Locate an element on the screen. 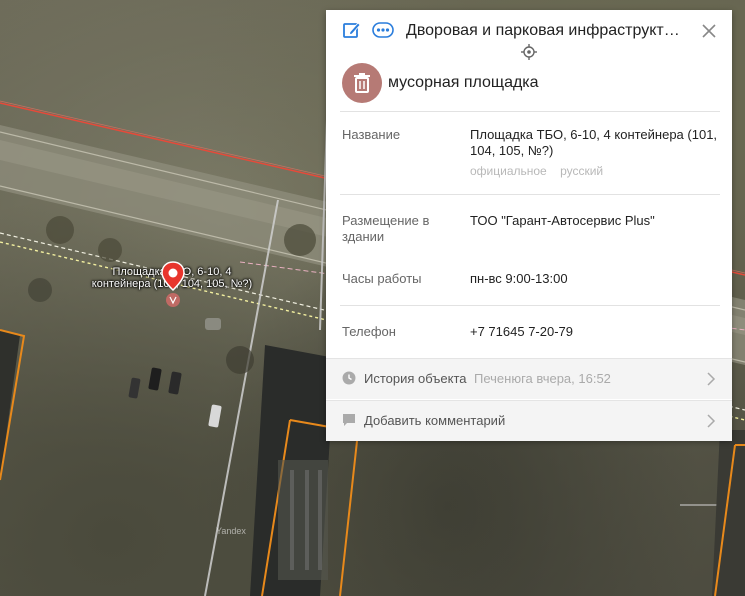 Image resolution: width=745 pixels, height=596 pixels. lang-official: официальное is located at coordinates (508, 171).